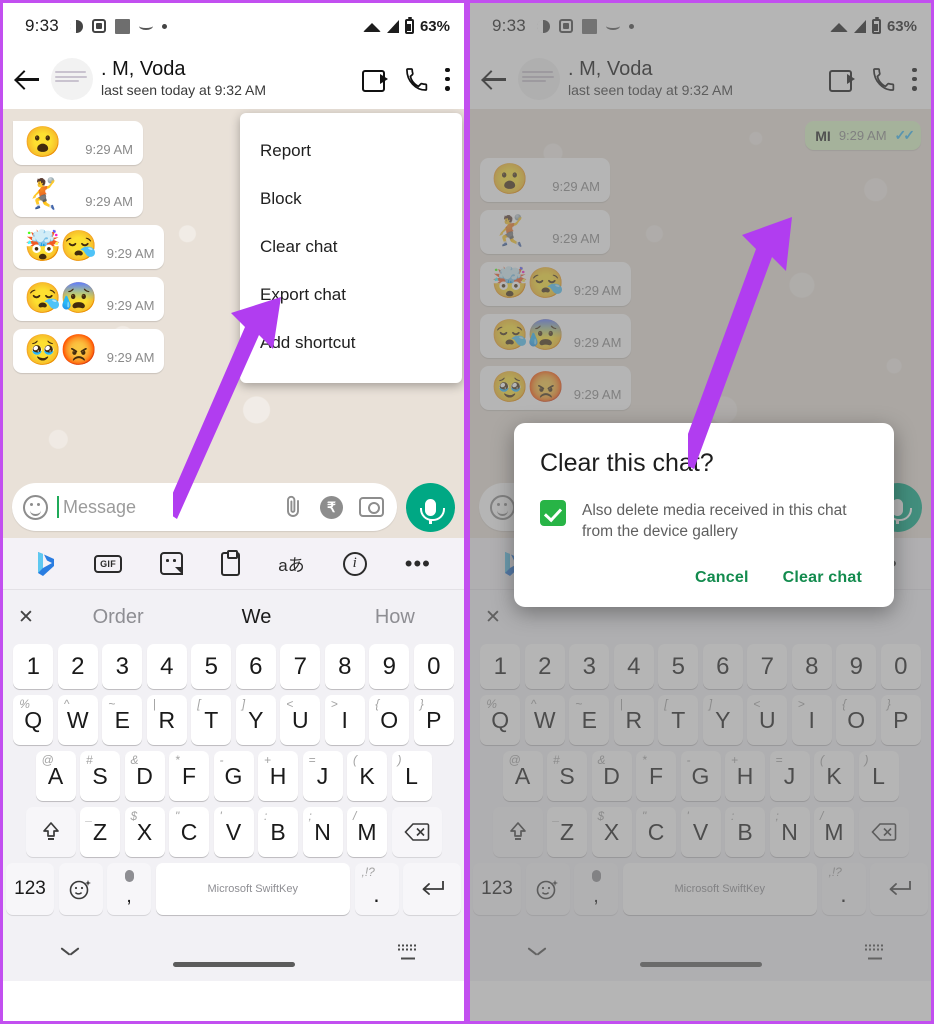 The width and height of the screenshot is (934, 1024). I want to click on suggestion-2: How, so click(395, 617).